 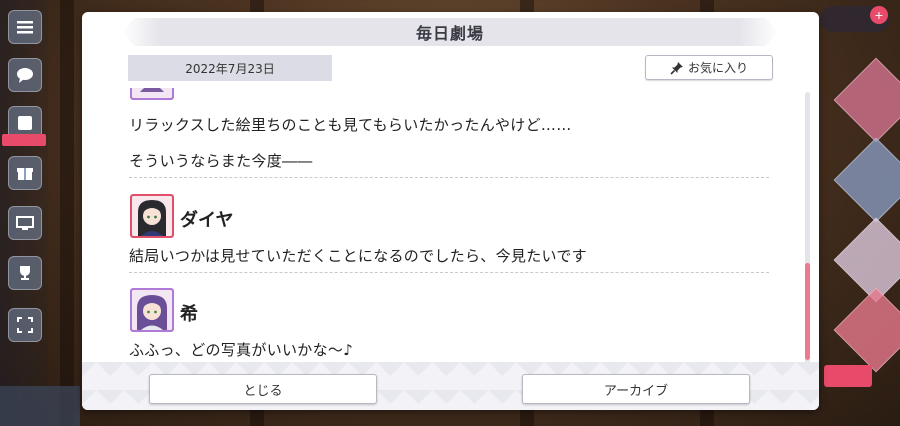 What do you see at coordinates (189, 314) in the screenshot?
I see `speaker-name: 希` at bounding box center [189, 314].